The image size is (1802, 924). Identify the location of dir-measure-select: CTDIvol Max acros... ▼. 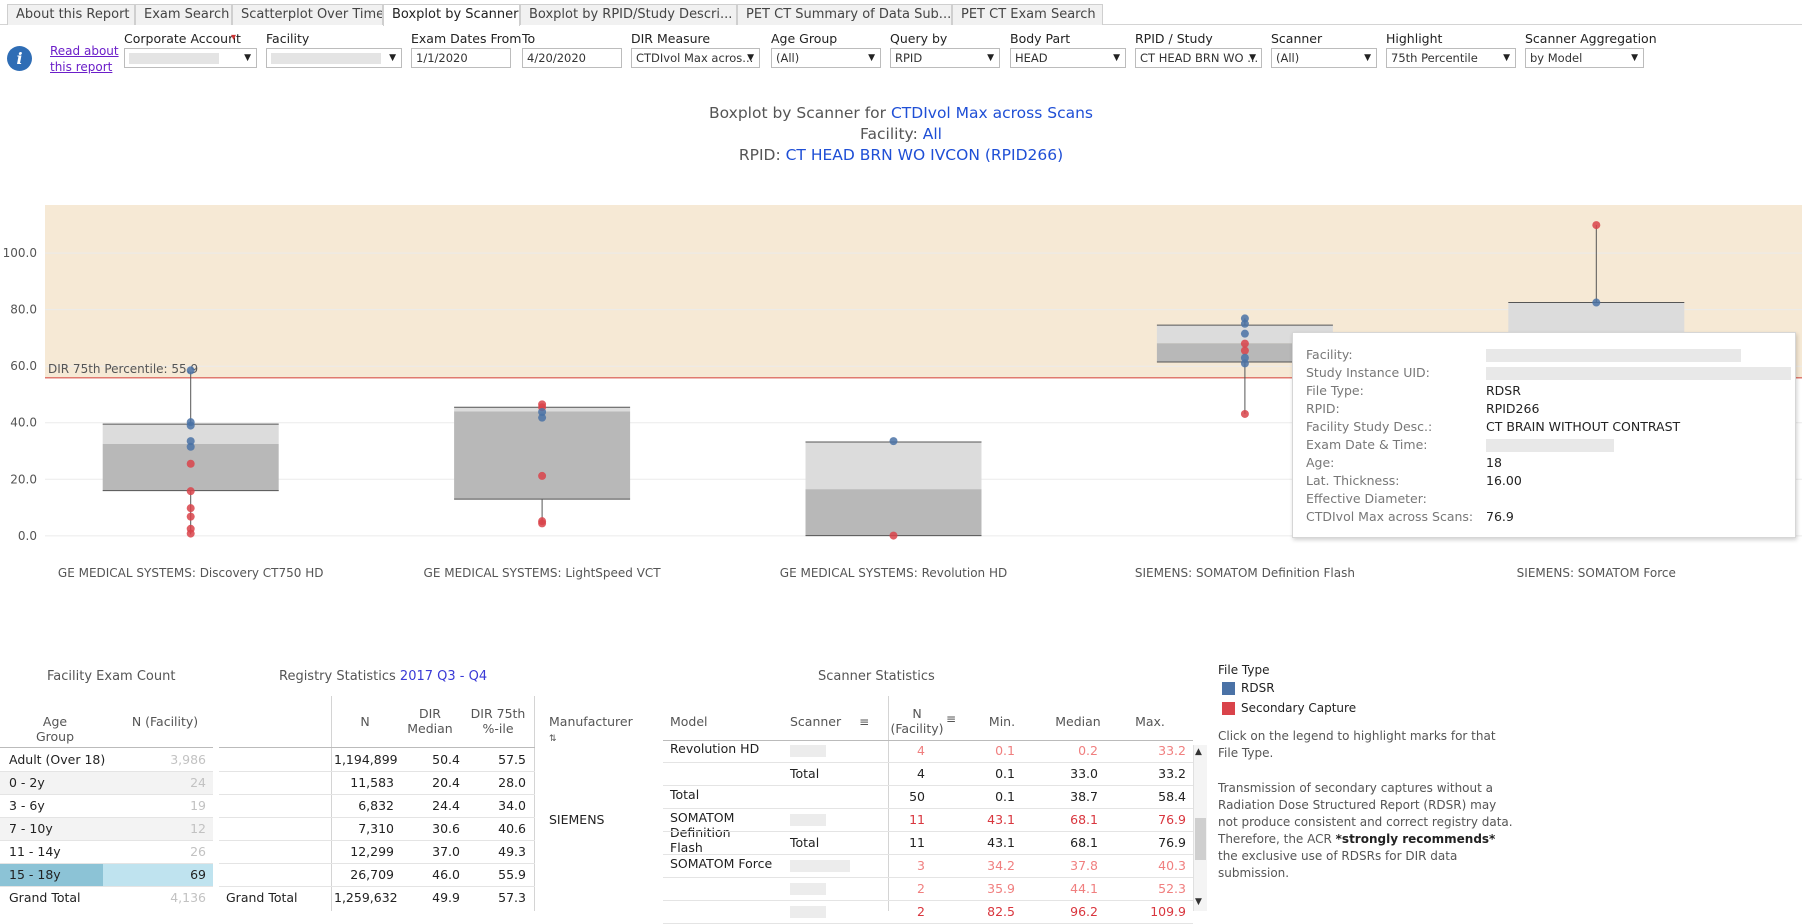
(695, 58).